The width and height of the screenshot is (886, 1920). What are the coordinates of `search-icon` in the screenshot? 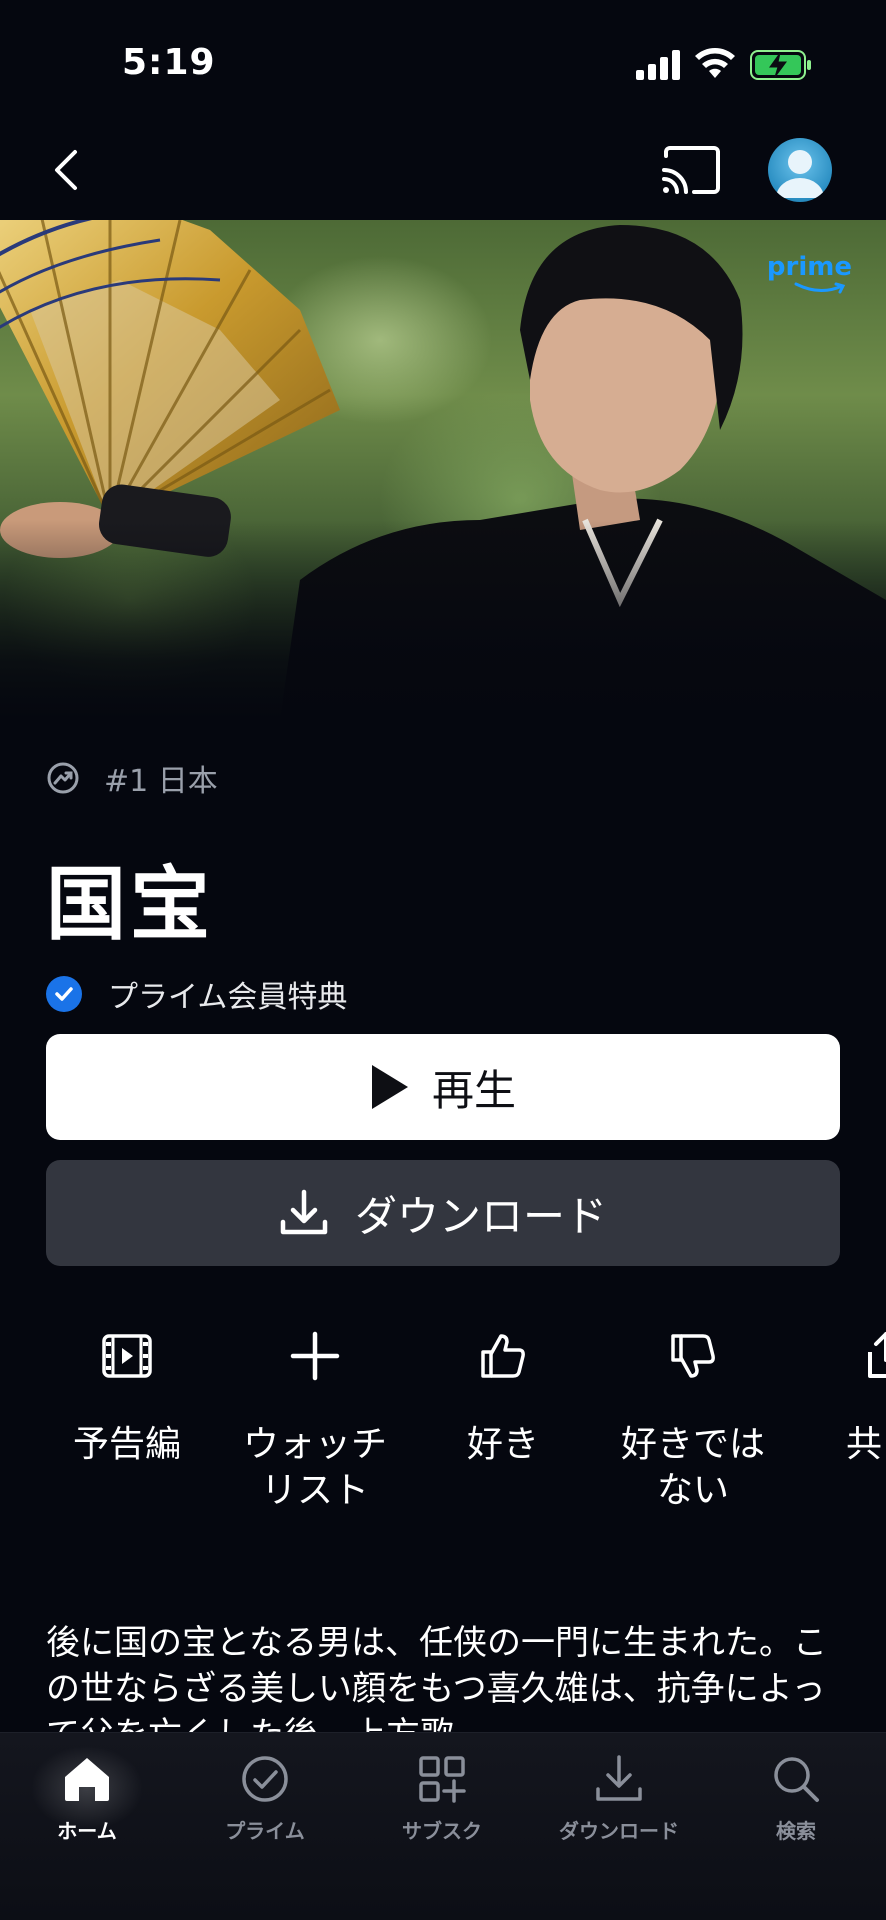 It's located at (796, 1779).